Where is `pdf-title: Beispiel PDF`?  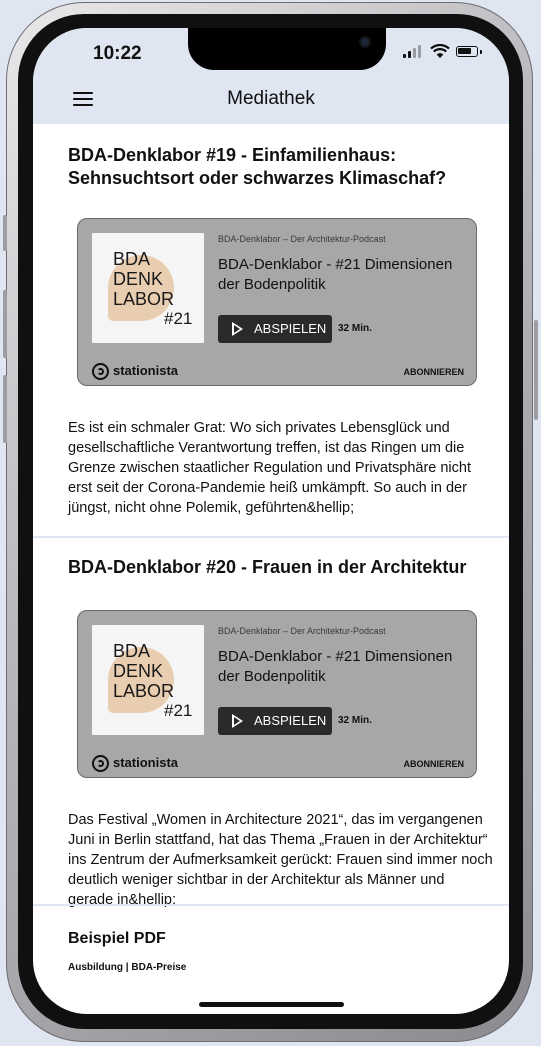
pdf-title: Beispiel PDF is located at coordinates (117, 939).